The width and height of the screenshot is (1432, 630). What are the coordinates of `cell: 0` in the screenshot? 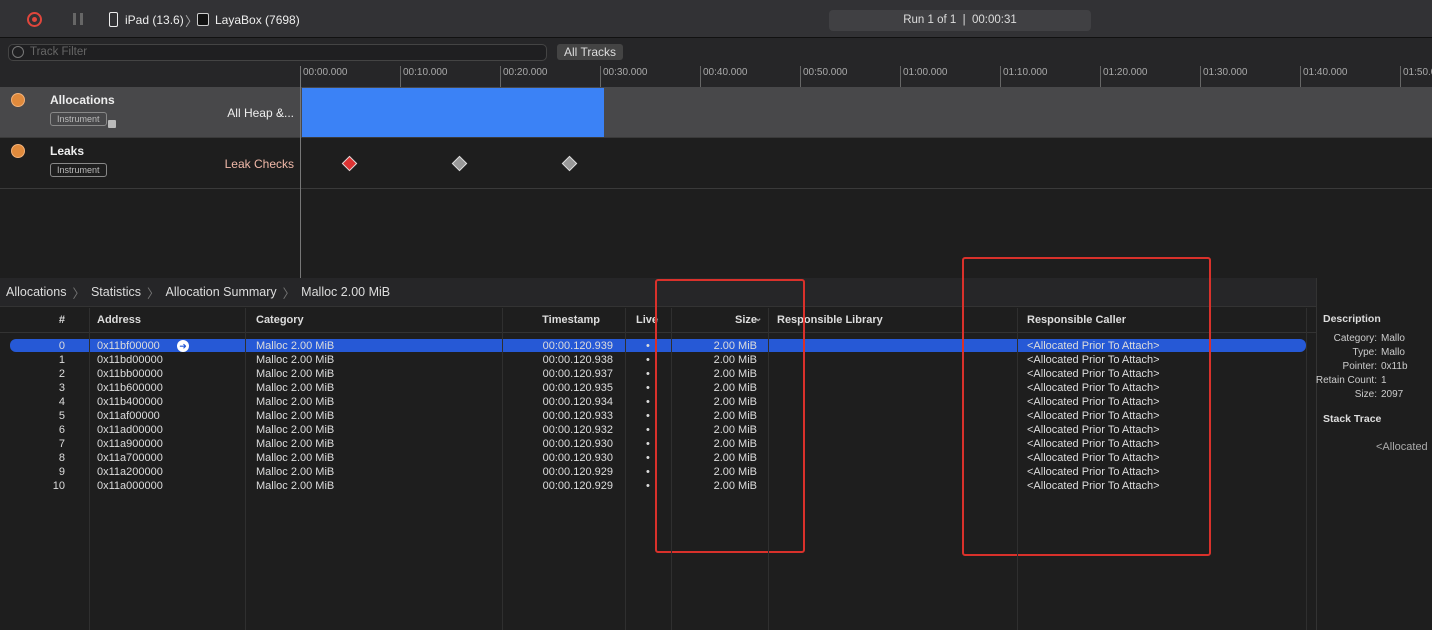 It's located at (61, 346).